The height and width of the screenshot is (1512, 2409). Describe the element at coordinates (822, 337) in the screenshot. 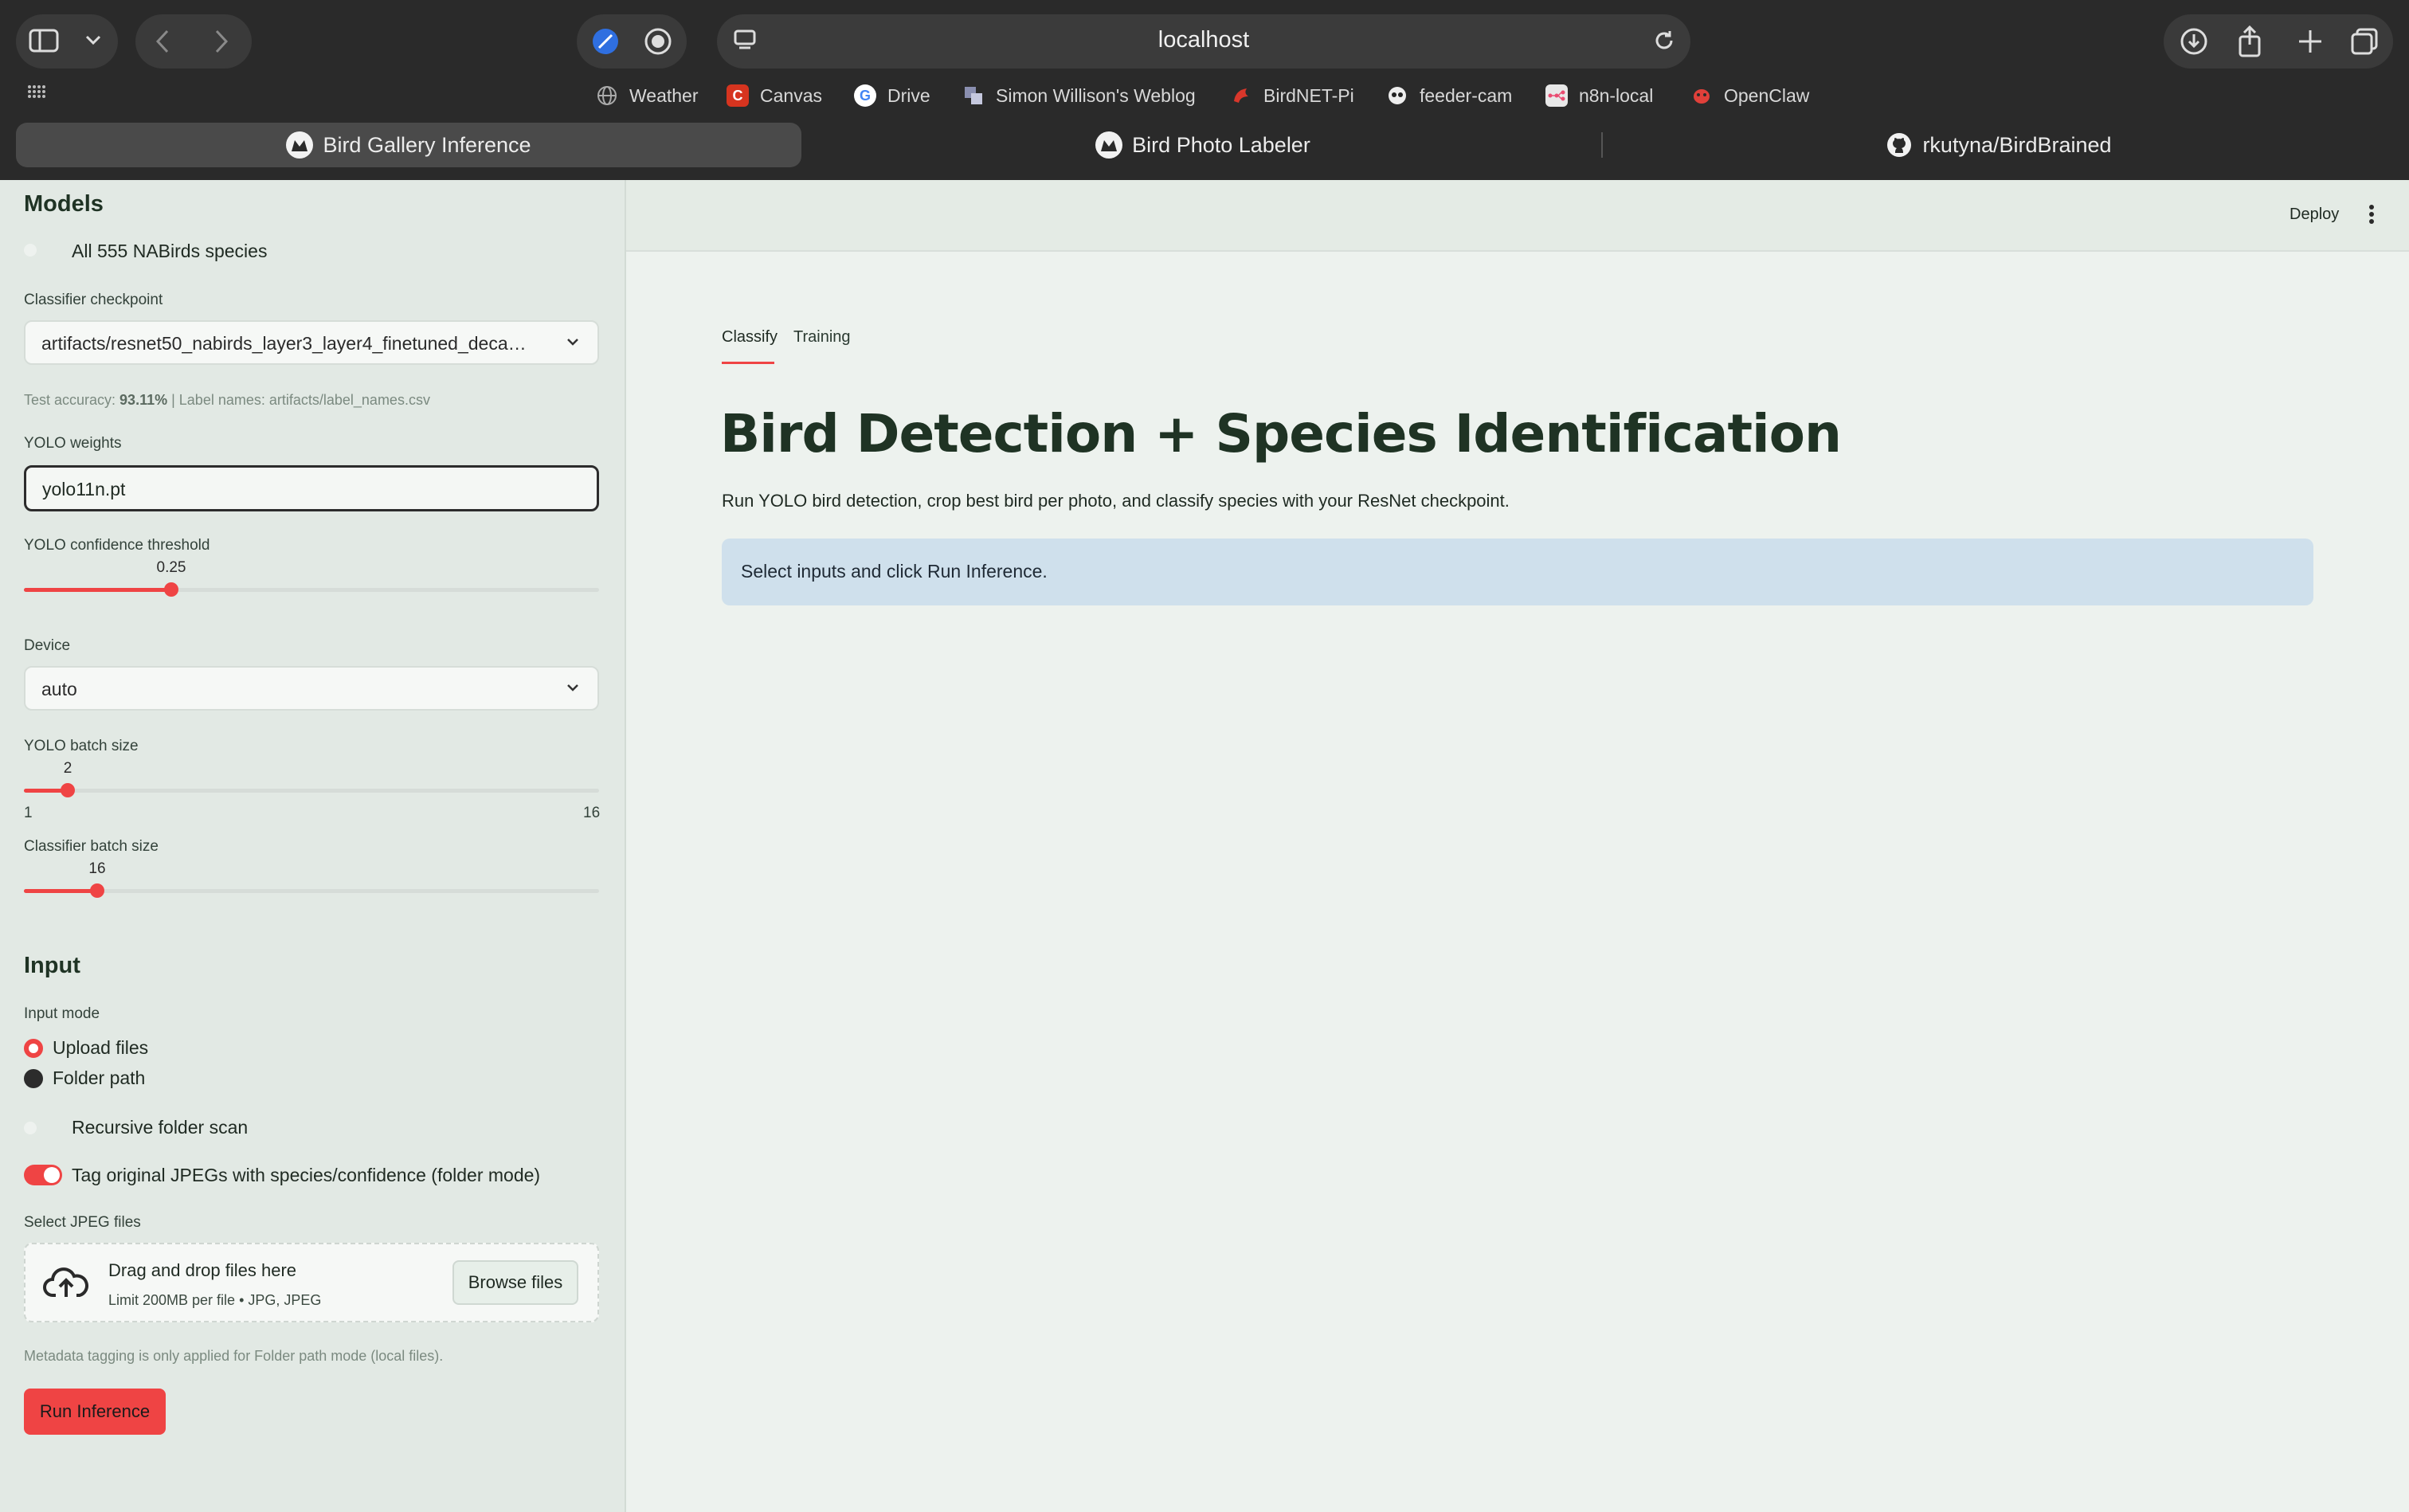

I see `tab-training: Training` at that location.